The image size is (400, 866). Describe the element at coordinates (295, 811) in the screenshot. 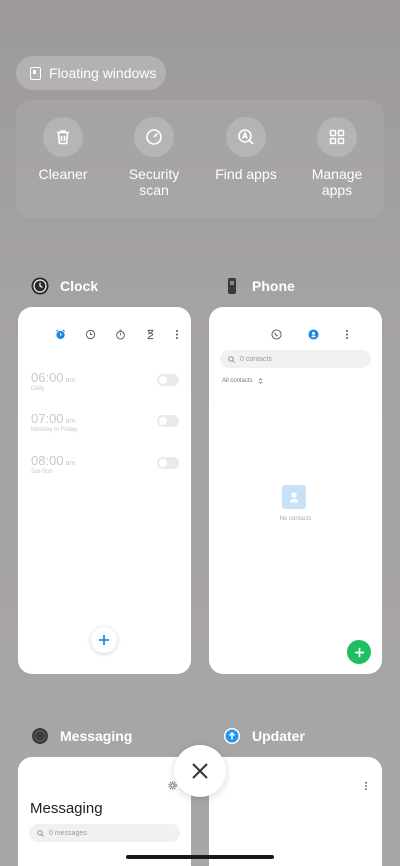

I see `updater-app-card` at that location.